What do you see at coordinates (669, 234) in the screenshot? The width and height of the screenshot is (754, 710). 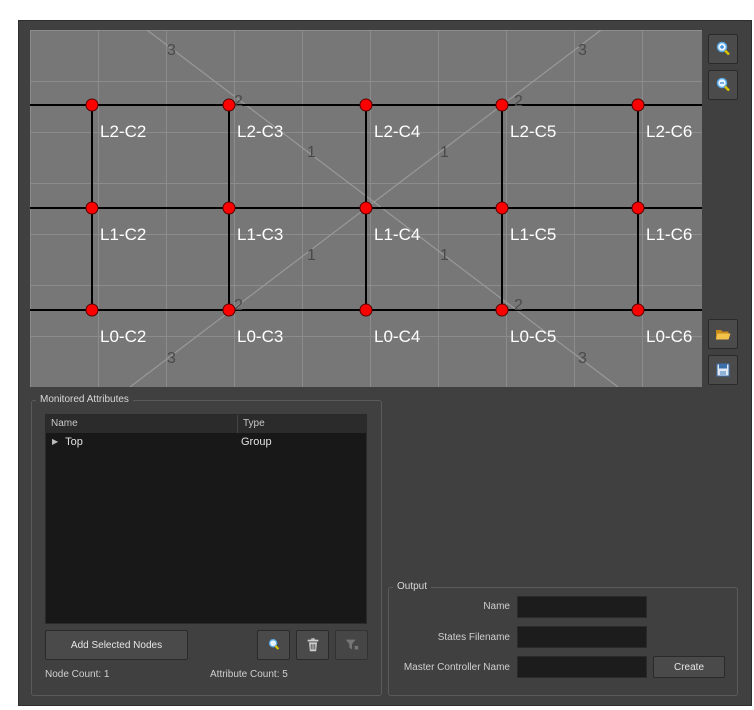 I see `grid-cell-label: L1-C6` at bounding box center [669, 234].